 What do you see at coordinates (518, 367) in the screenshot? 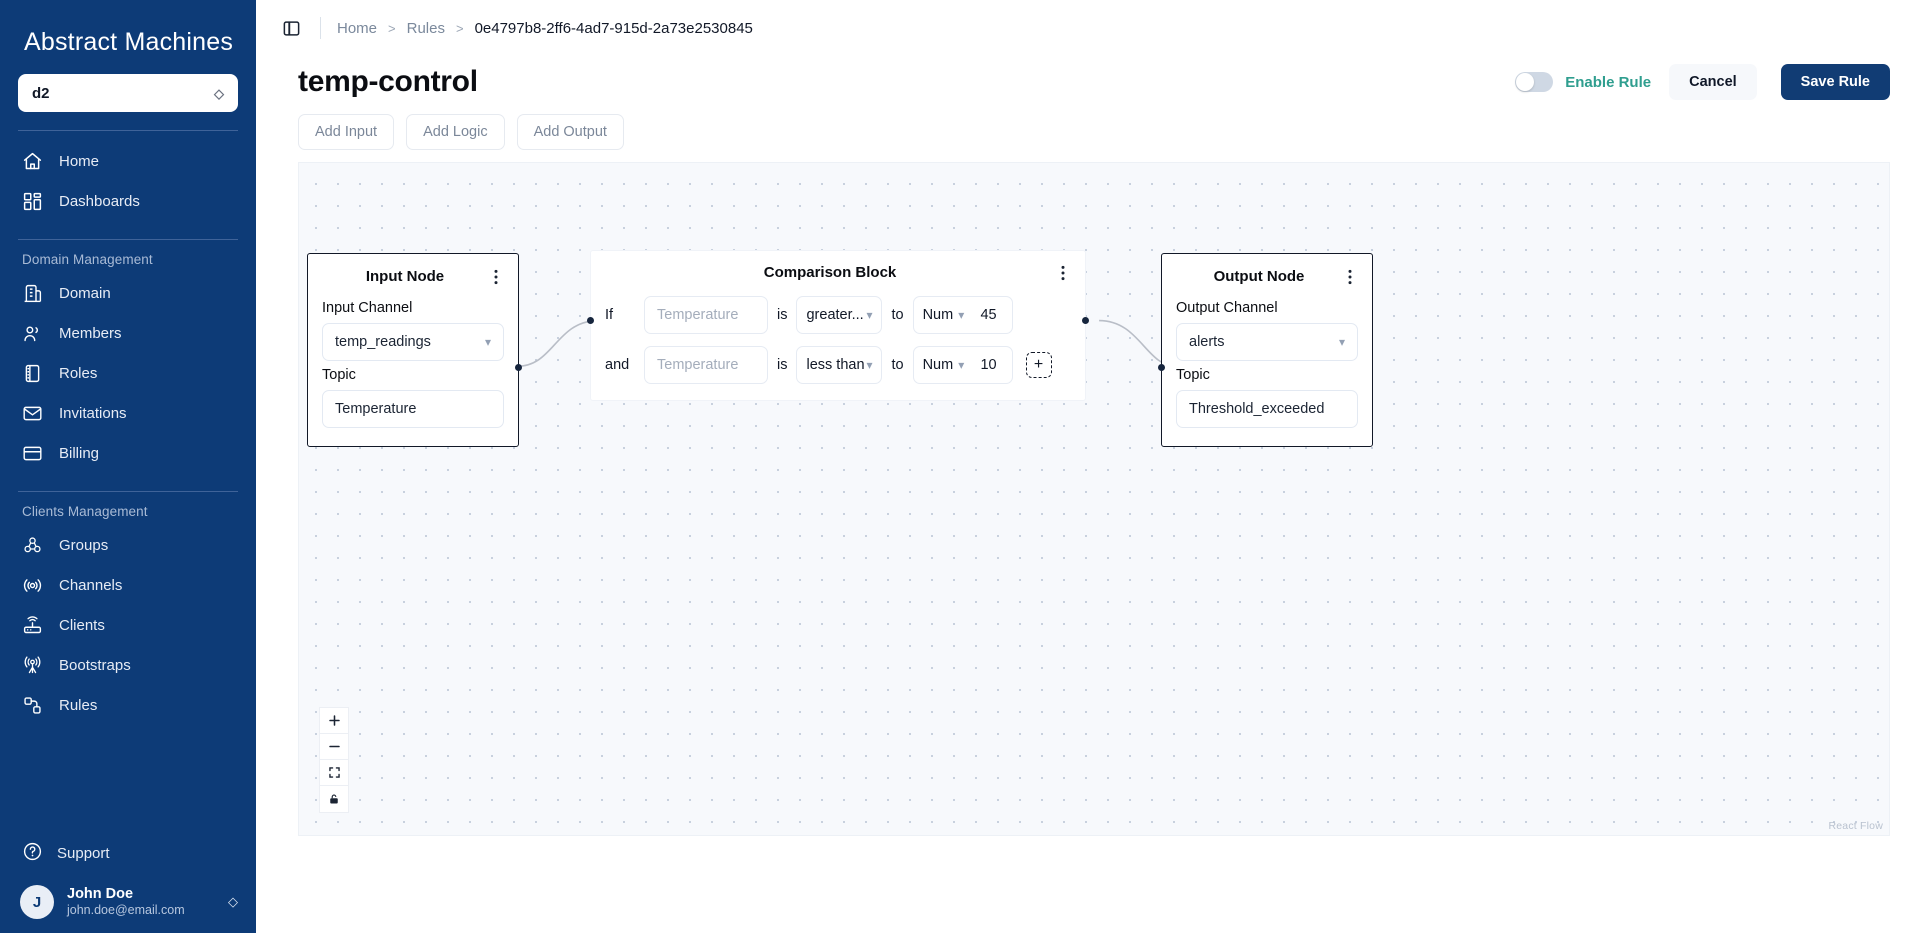
I see `input-node-output-handle` at bounding box center [518, 367].